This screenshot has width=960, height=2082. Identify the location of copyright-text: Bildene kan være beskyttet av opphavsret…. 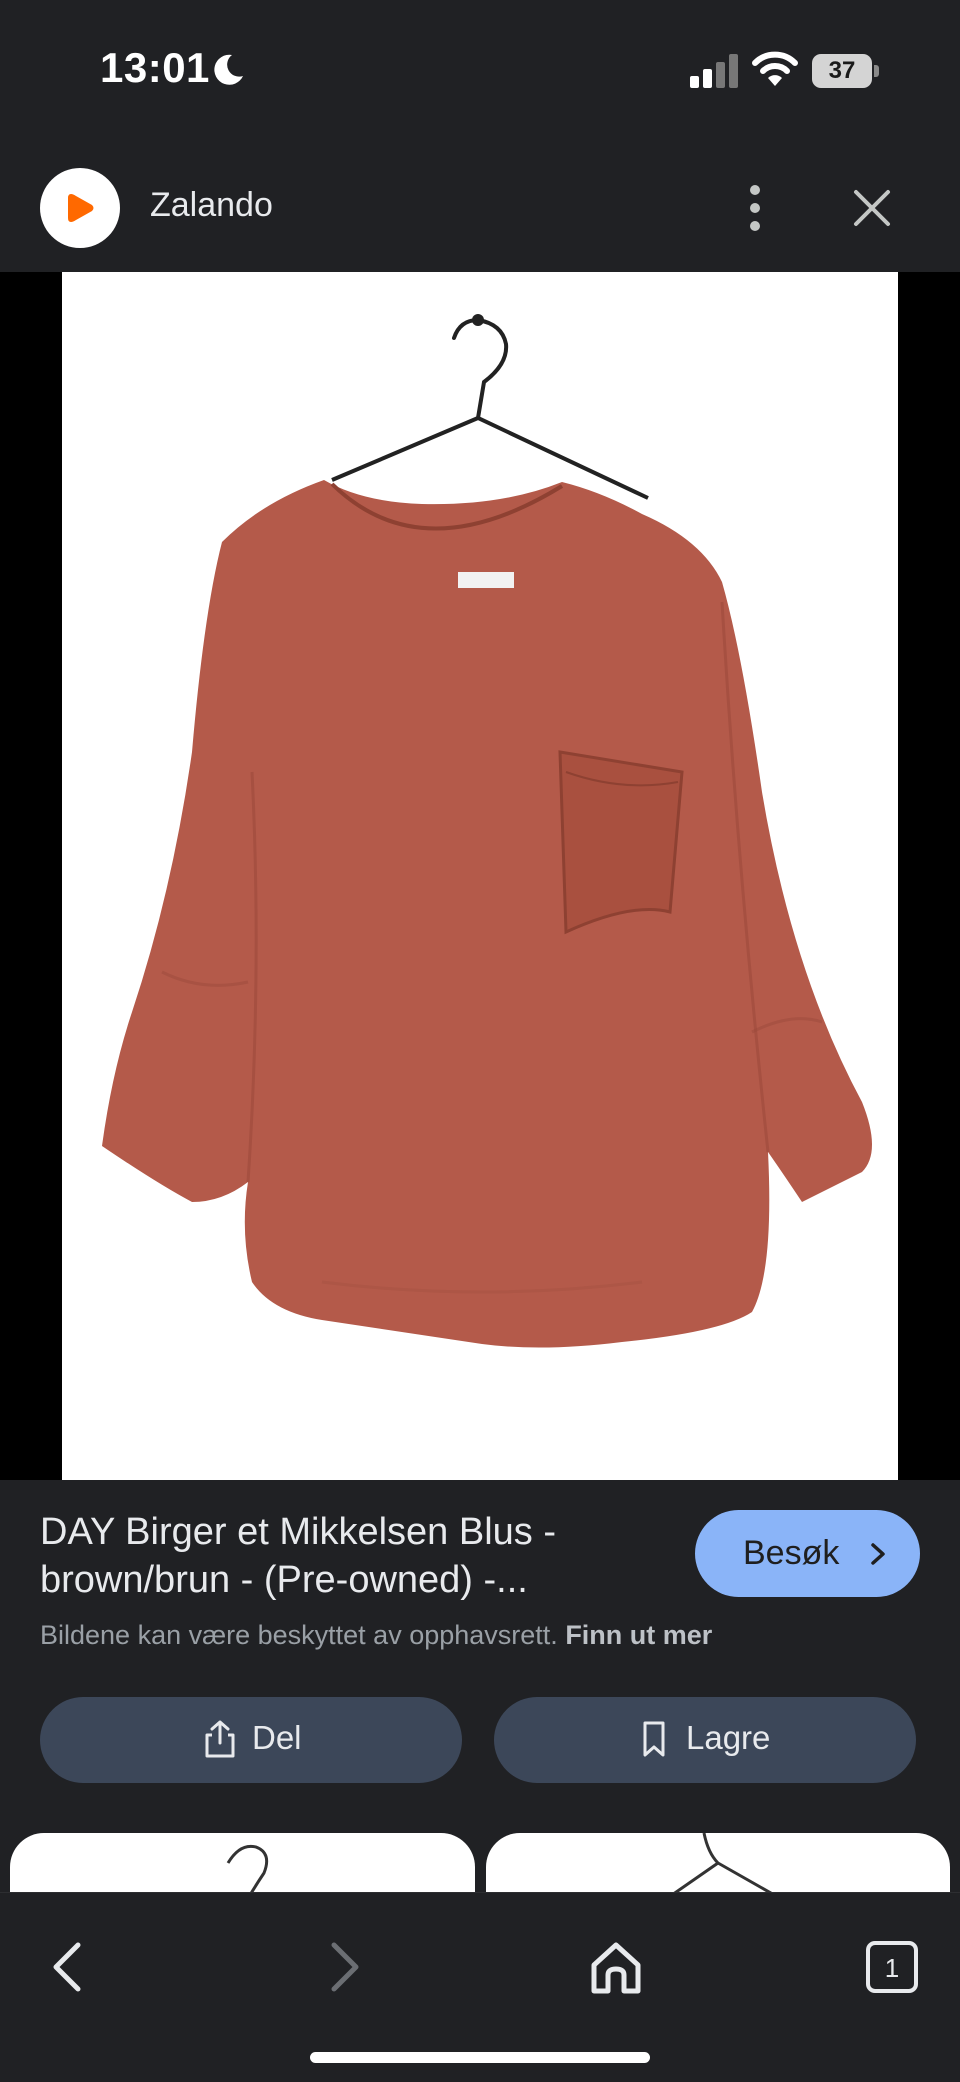
(299, 1635).